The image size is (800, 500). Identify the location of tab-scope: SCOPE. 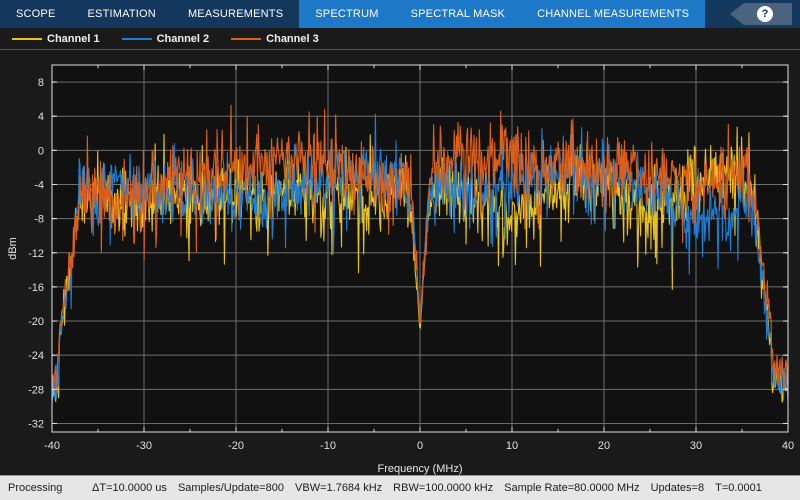
(36, 14).